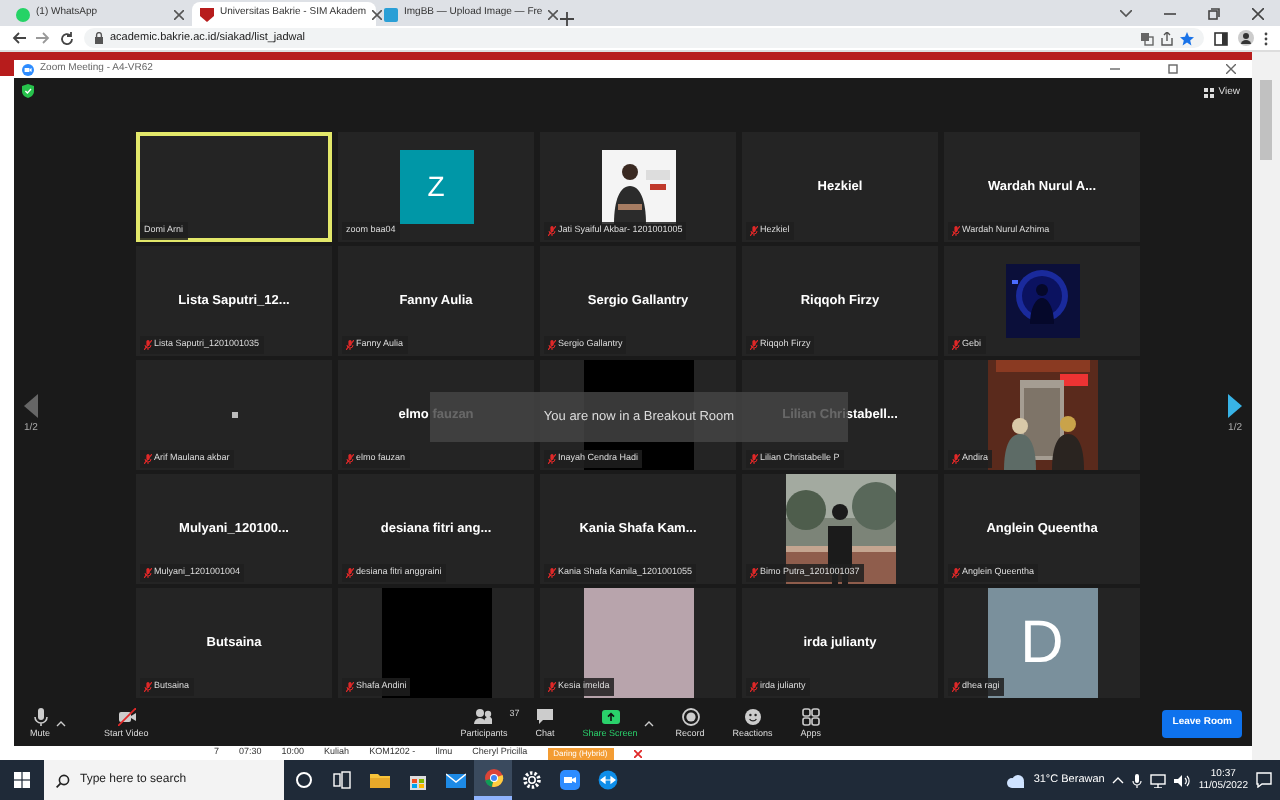 The height and width of the screenshot is (800, 1280). What do you see at coordinates (43, 38) in the screenshot?
I see `forward-icon` at bounding box center [43, 38].